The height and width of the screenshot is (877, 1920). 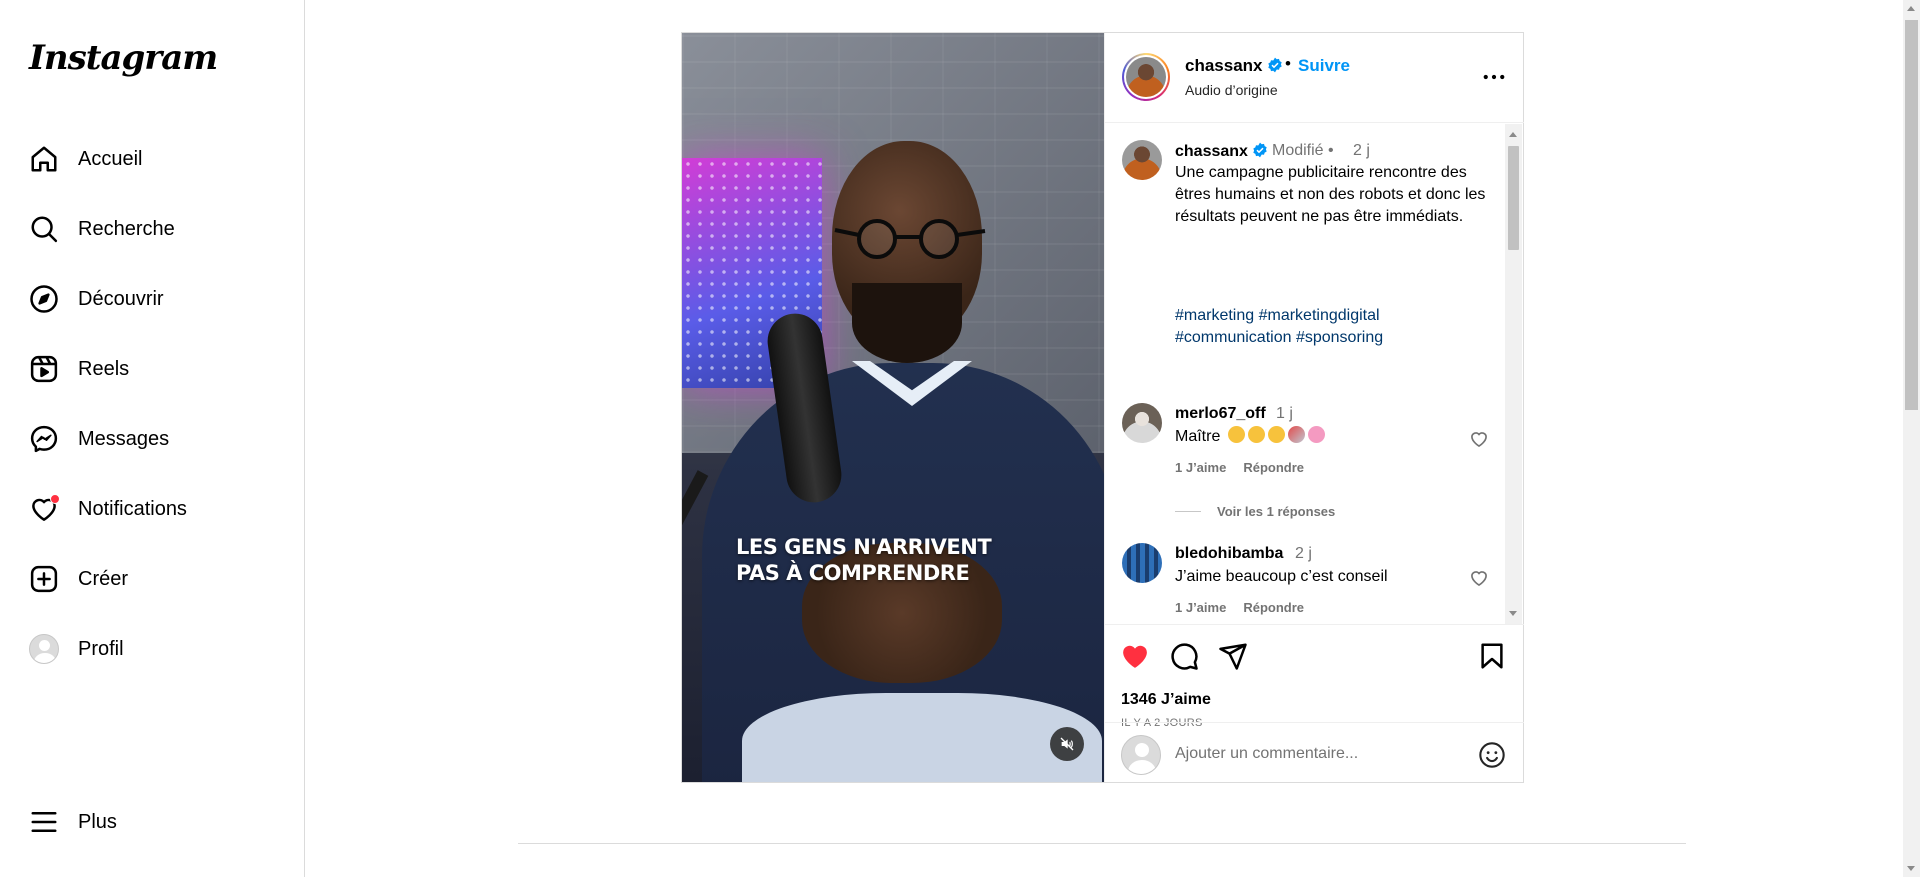 What do you see at coordinates (153, 369) in the screenshot?
I see `sidebar-item-reels: Reels` at bounding box center [153, 369].